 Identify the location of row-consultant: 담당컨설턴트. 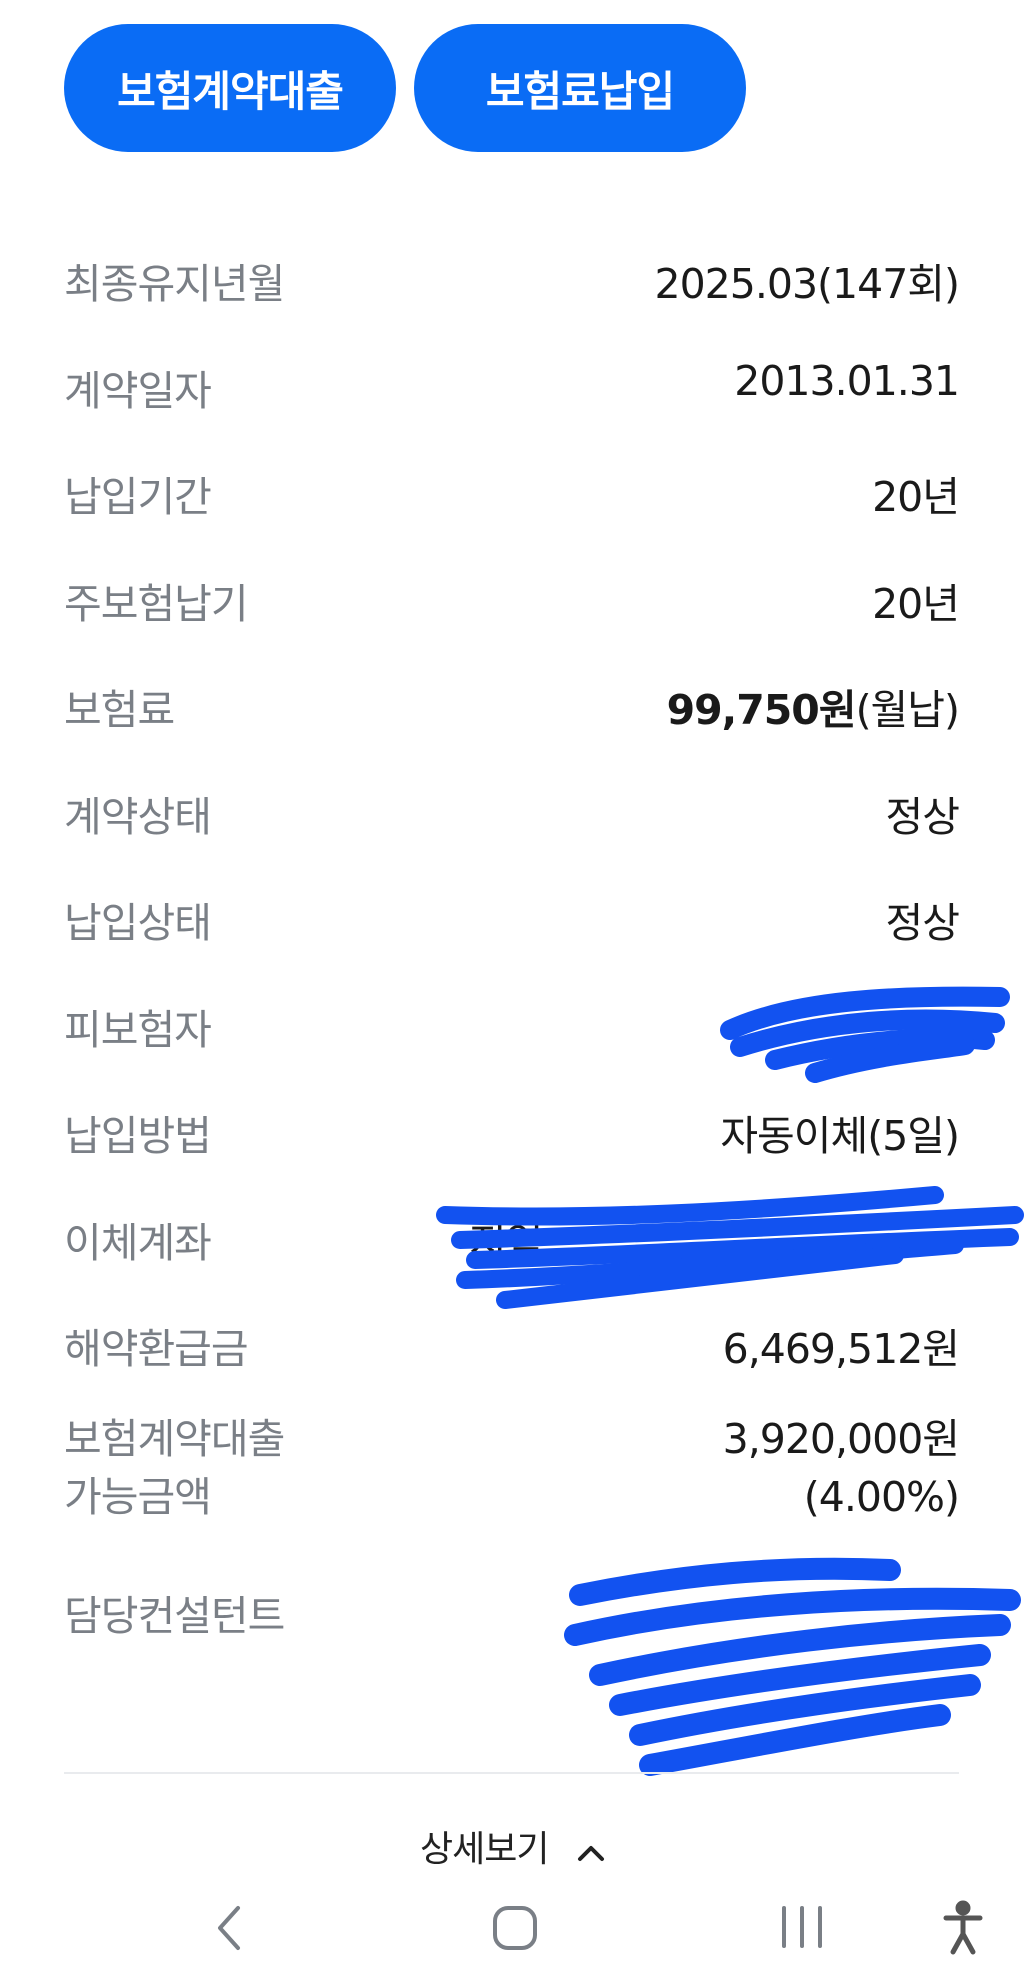
(511, 1637).